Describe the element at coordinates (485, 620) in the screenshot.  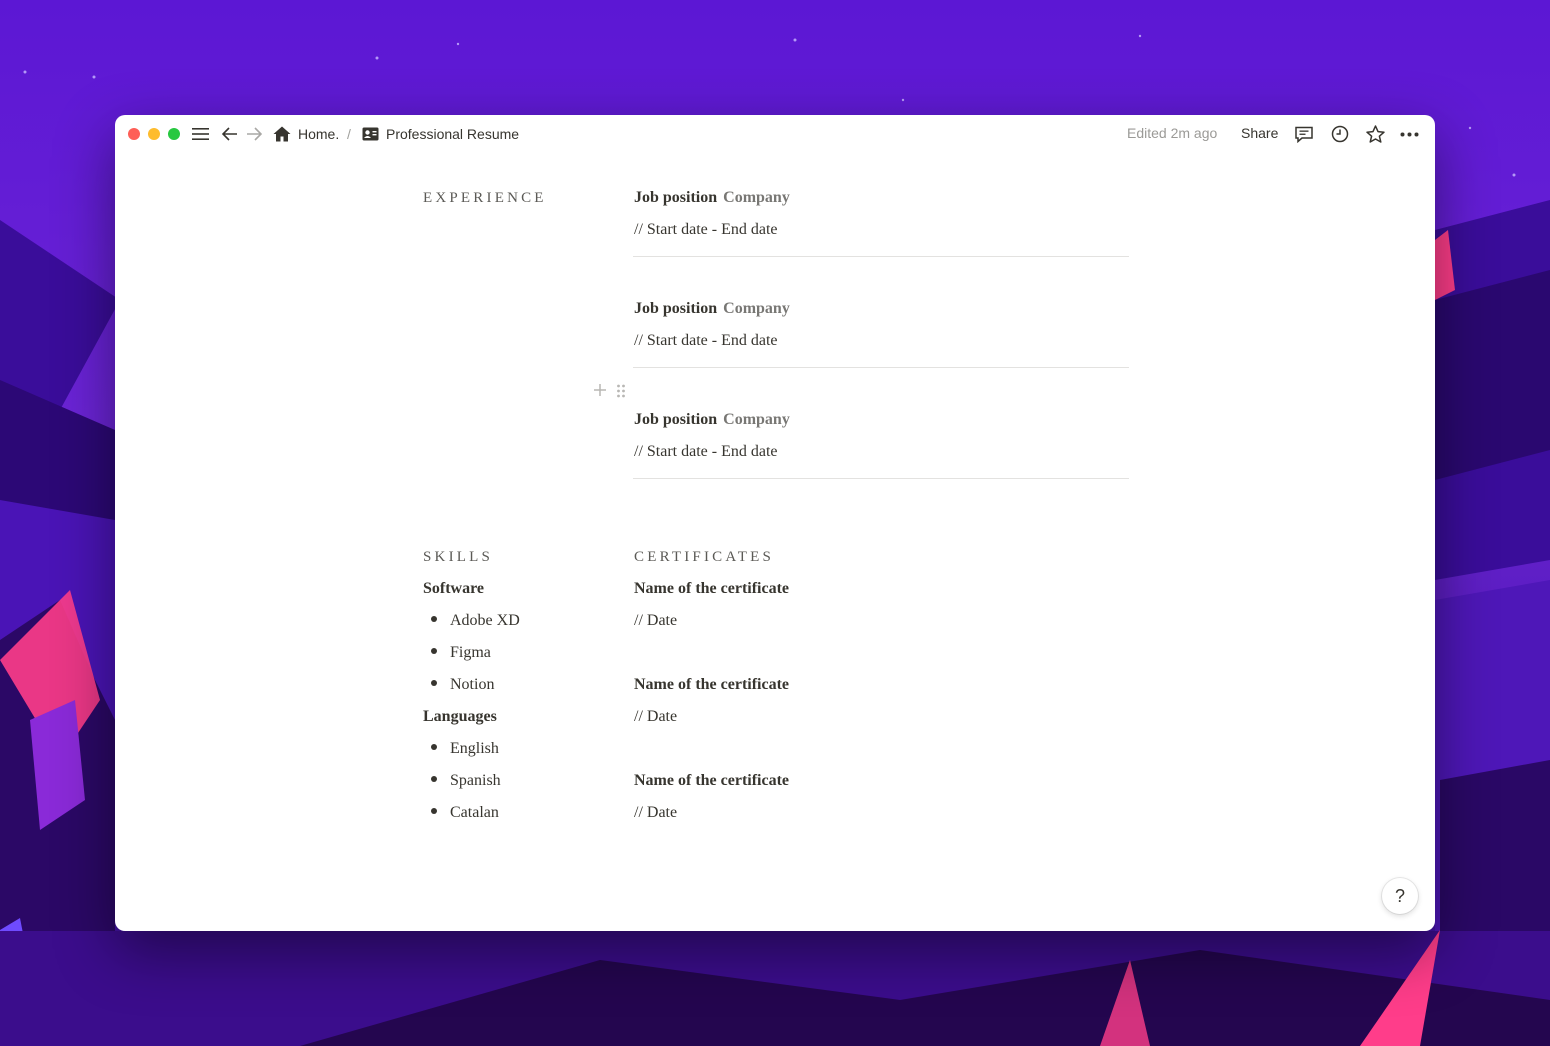
I see `list-item-text: Adobe XD` at that location.